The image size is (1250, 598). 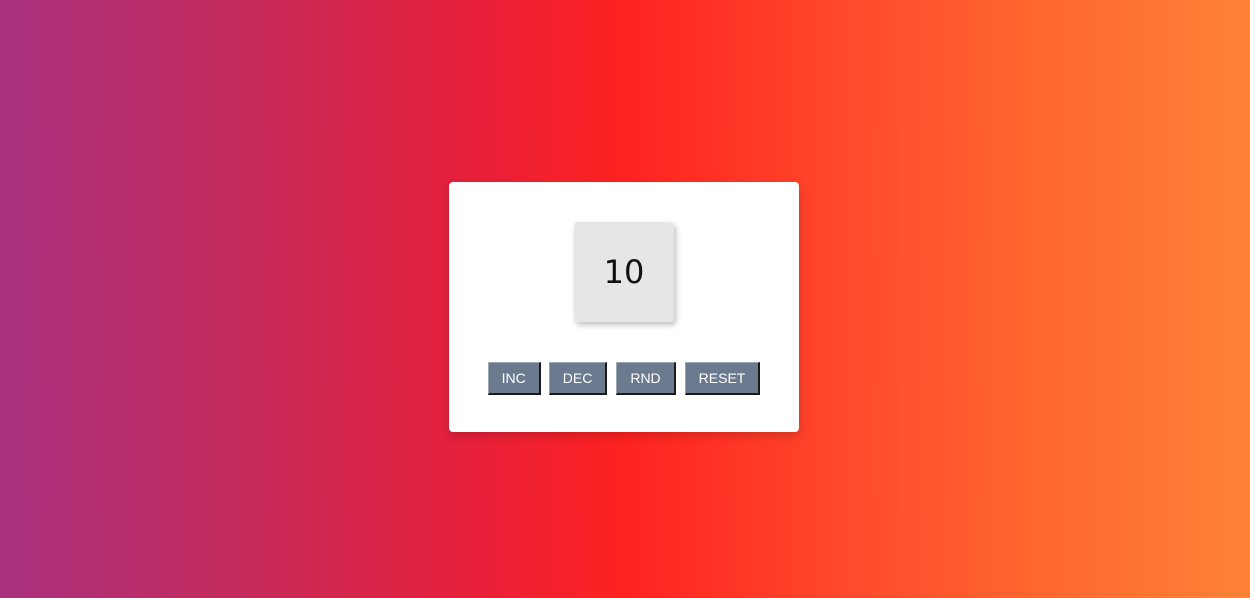 I want to click on decrement-button: DEC, so click(x=578, y=378).